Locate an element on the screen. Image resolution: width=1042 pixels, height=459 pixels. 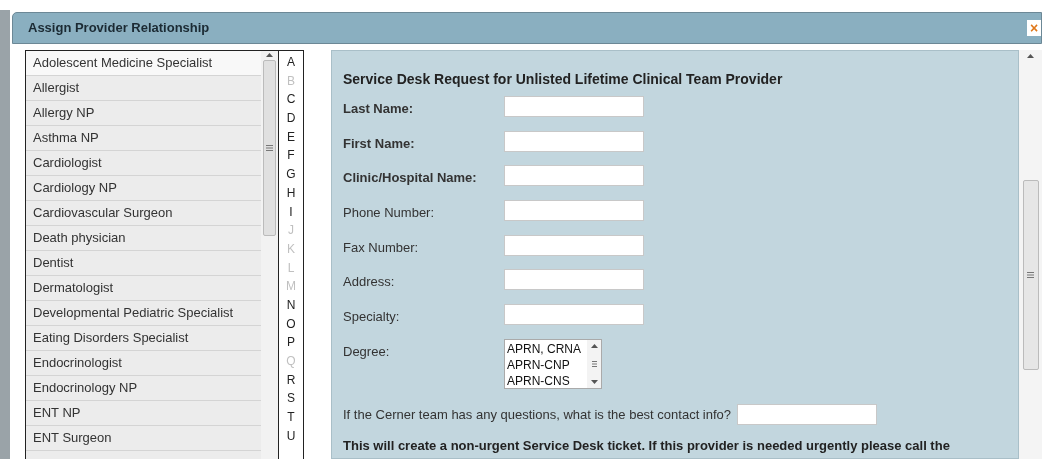
scroll-down-icon is located at coordinates (594, 381).